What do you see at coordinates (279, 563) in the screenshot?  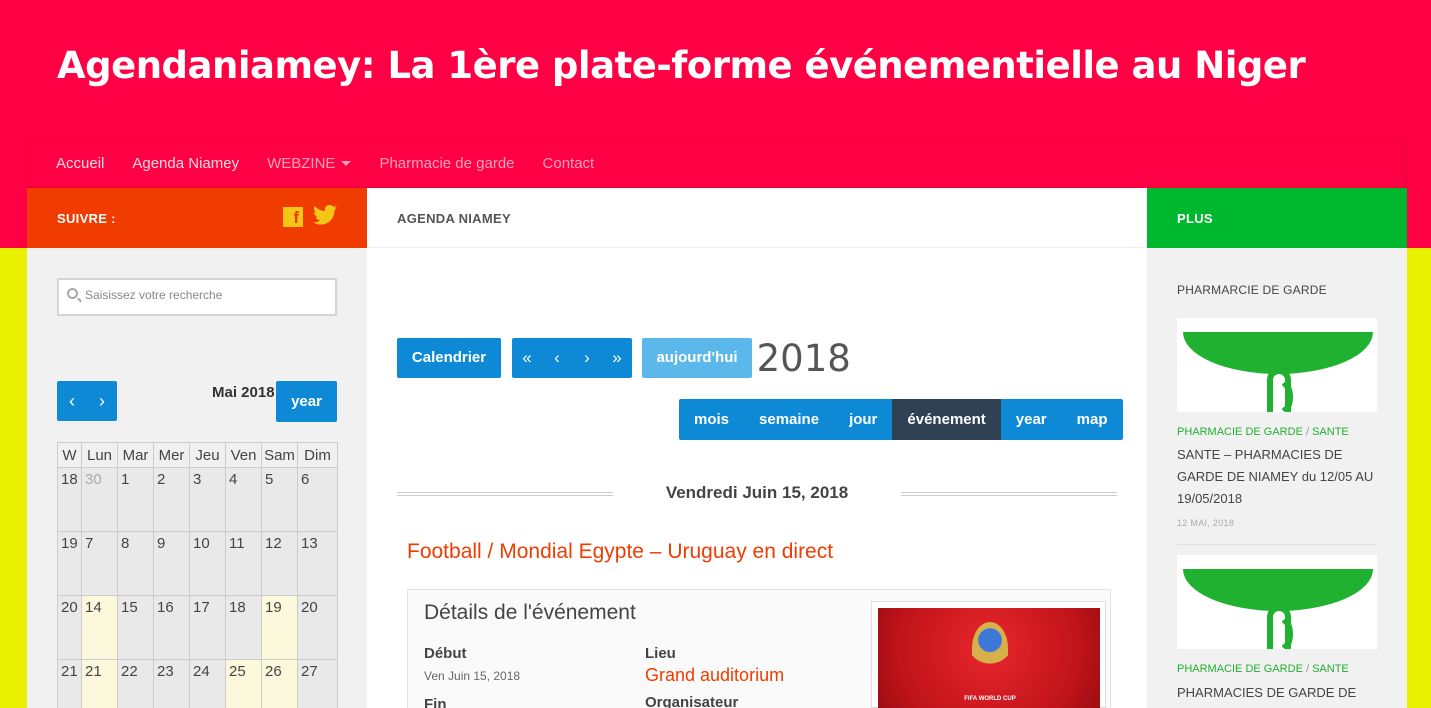 I see `day-cell: 12` at bounding box center [279, 563].